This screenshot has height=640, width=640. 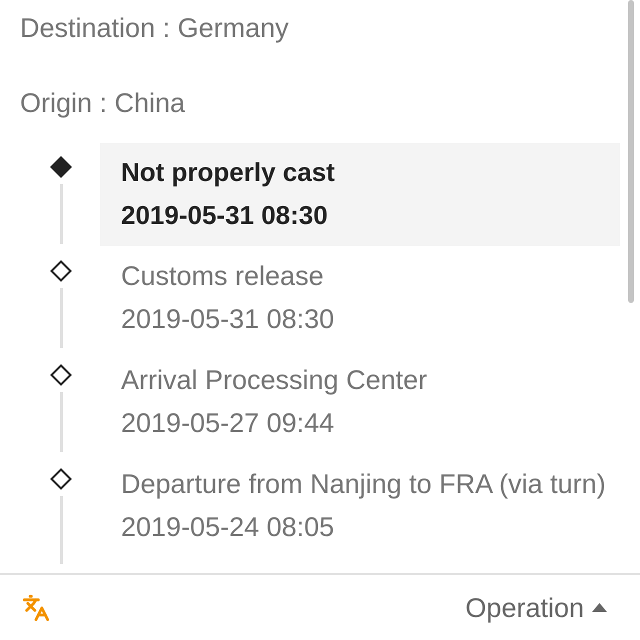 What do you see at coordinates (274, 380) in the screenshot?
I see `event-title: Arrival Processing Center` at bounding box center [274, 380].